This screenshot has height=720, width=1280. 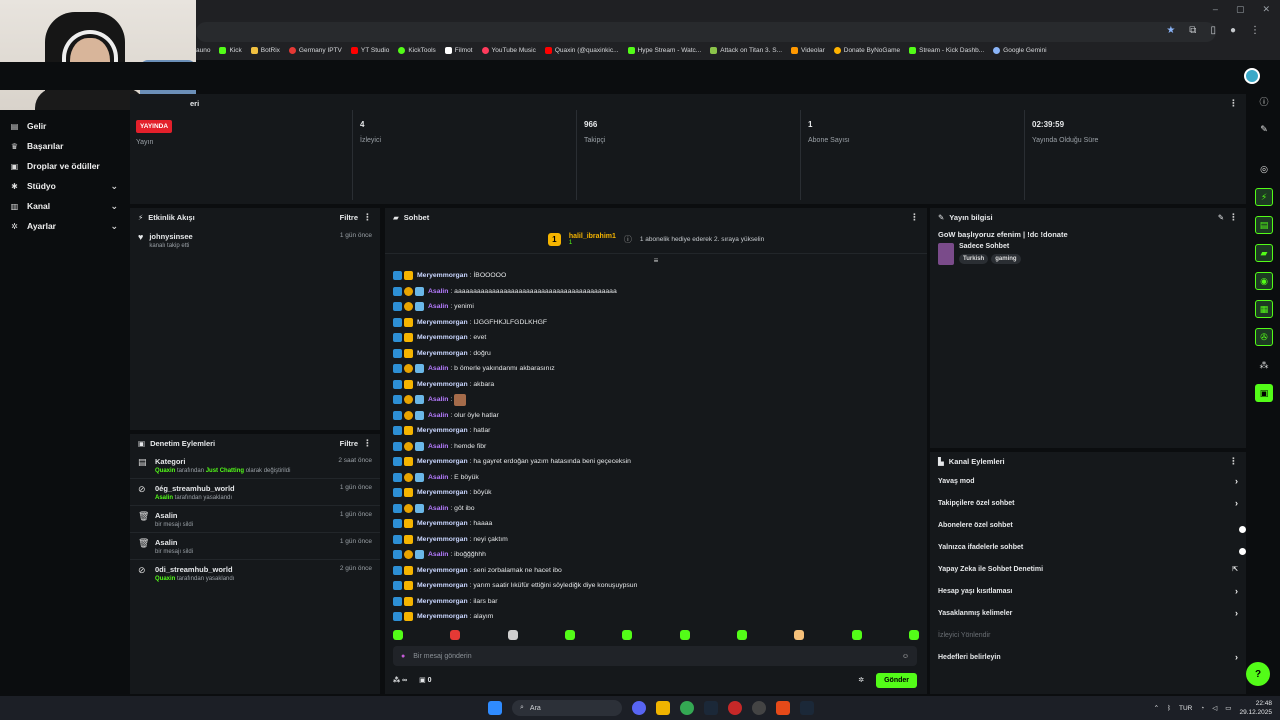 What do you see at coordinates (165, 471) in the screenshot?
I see `moderation-actor: Quaxin` at bounding box center [165, 471].